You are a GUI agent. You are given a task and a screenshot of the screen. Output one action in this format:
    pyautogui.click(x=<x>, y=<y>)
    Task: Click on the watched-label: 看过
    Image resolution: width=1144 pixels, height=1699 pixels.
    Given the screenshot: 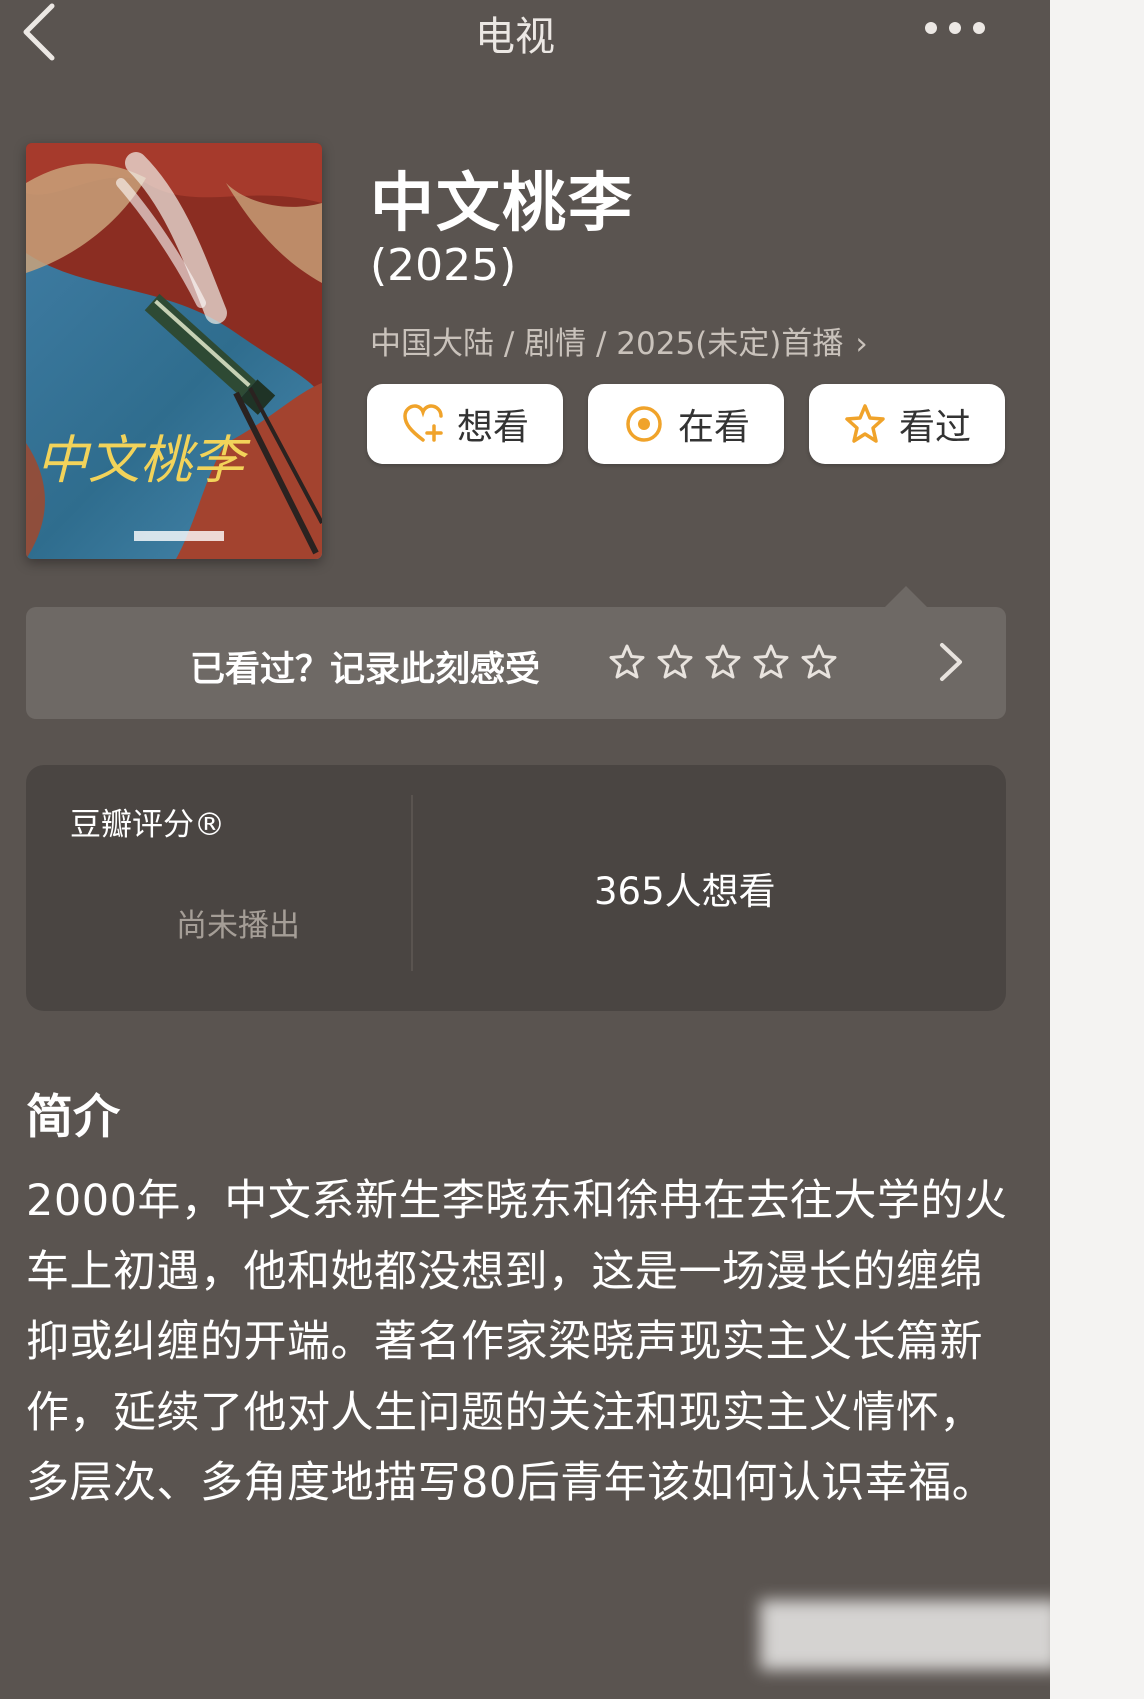 What is the action you would take?
    pyautogui.click(x=934, y=427)
    